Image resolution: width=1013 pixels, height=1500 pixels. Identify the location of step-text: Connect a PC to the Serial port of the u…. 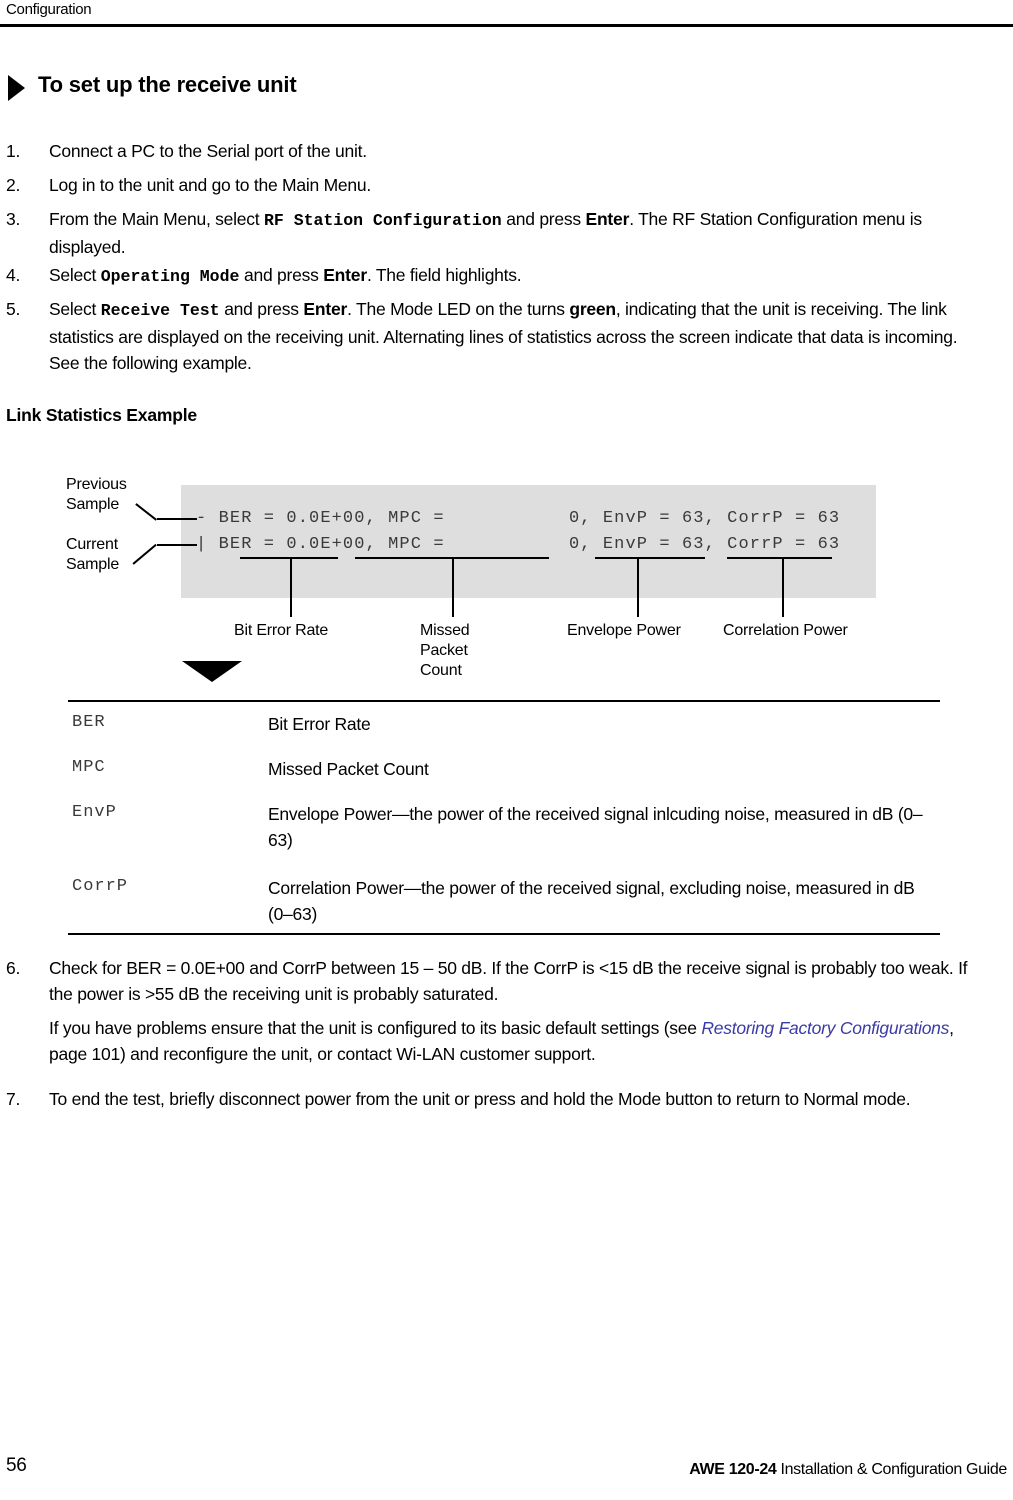
(509, 151).